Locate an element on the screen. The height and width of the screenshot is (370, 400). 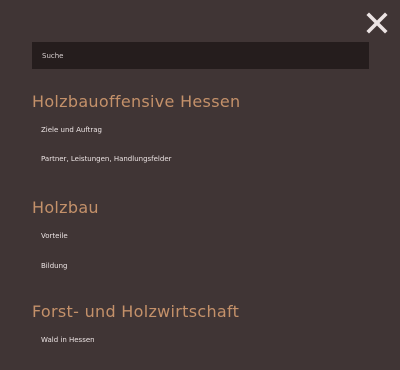
close-icon is located at coordinates (377, 23).